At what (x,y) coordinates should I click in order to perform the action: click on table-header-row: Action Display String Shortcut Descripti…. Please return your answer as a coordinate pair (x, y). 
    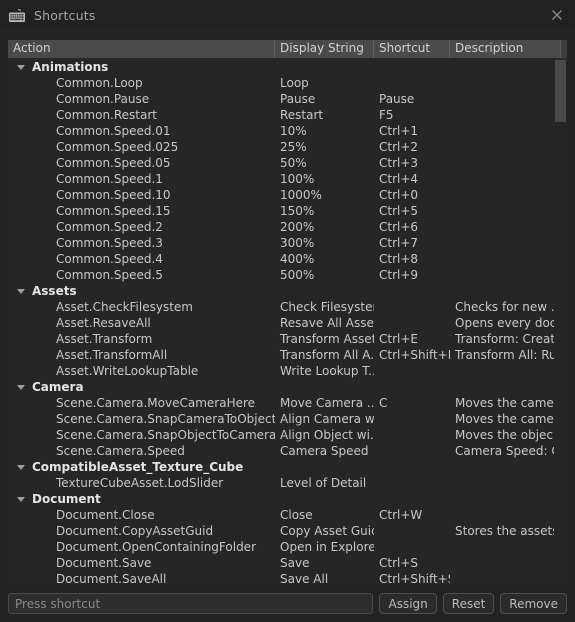
    Looking at the image, I should click on (287, 49).